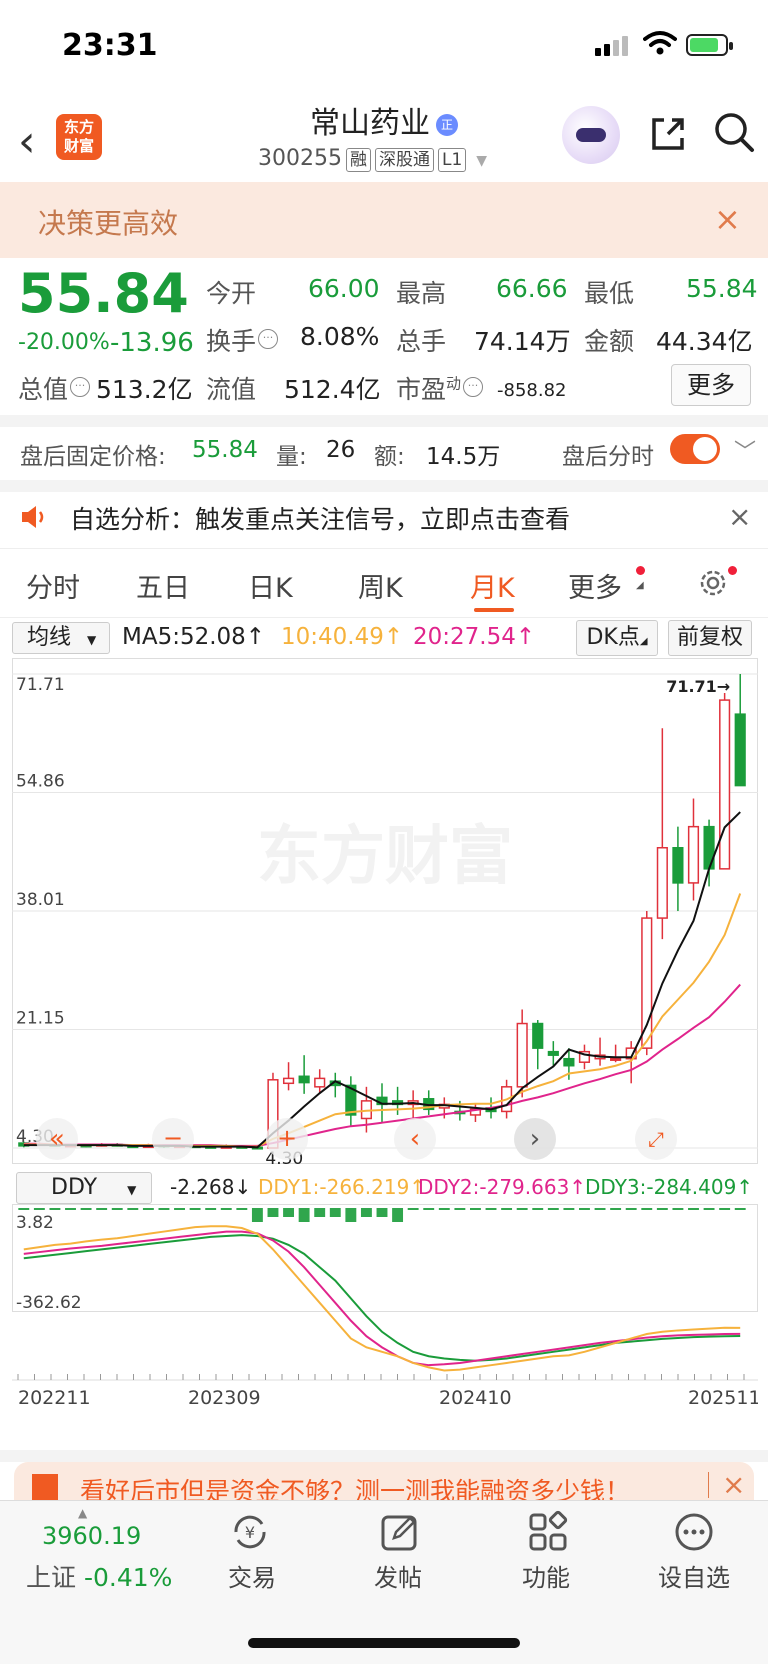  What do you see at coordinates (695, 449) in the screenshot?
I see `after-hours-toggle` at bounding box center [695, 449].